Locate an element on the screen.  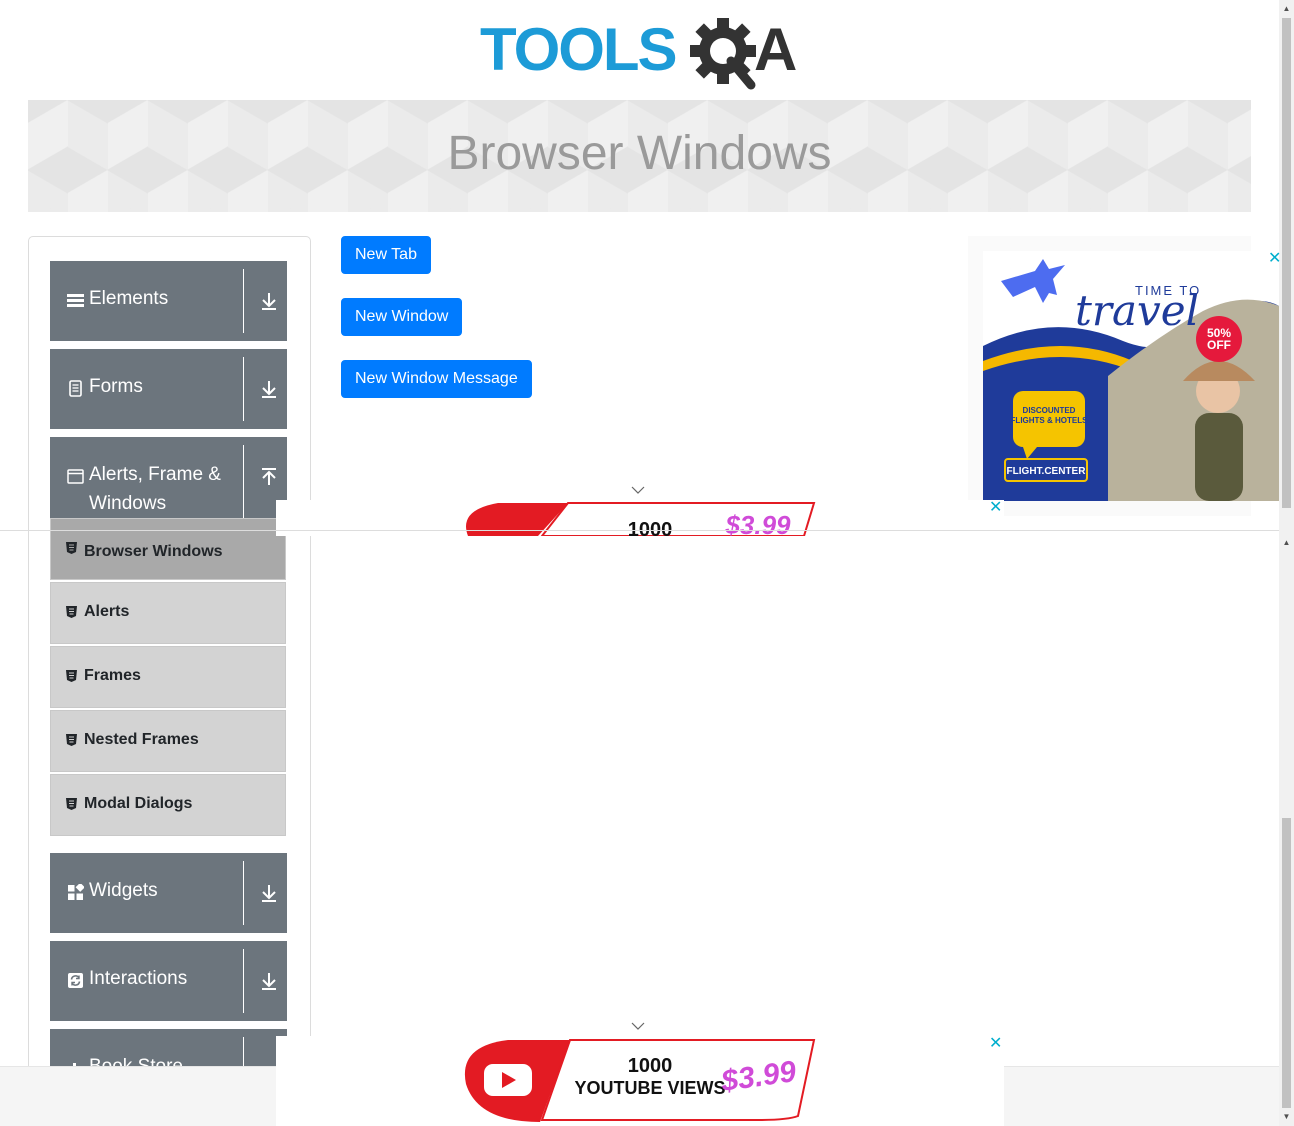
menu-item-modal-dialogs: Modal Dialogs is located at coordinates (168, 805).